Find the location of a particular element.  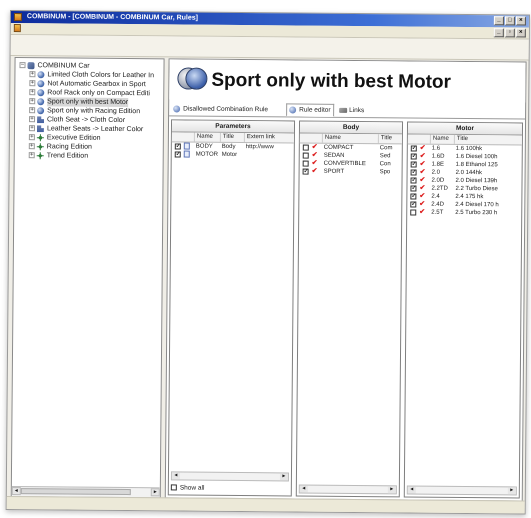

cell-name: 1.6 is located at coordinates (436, 148).